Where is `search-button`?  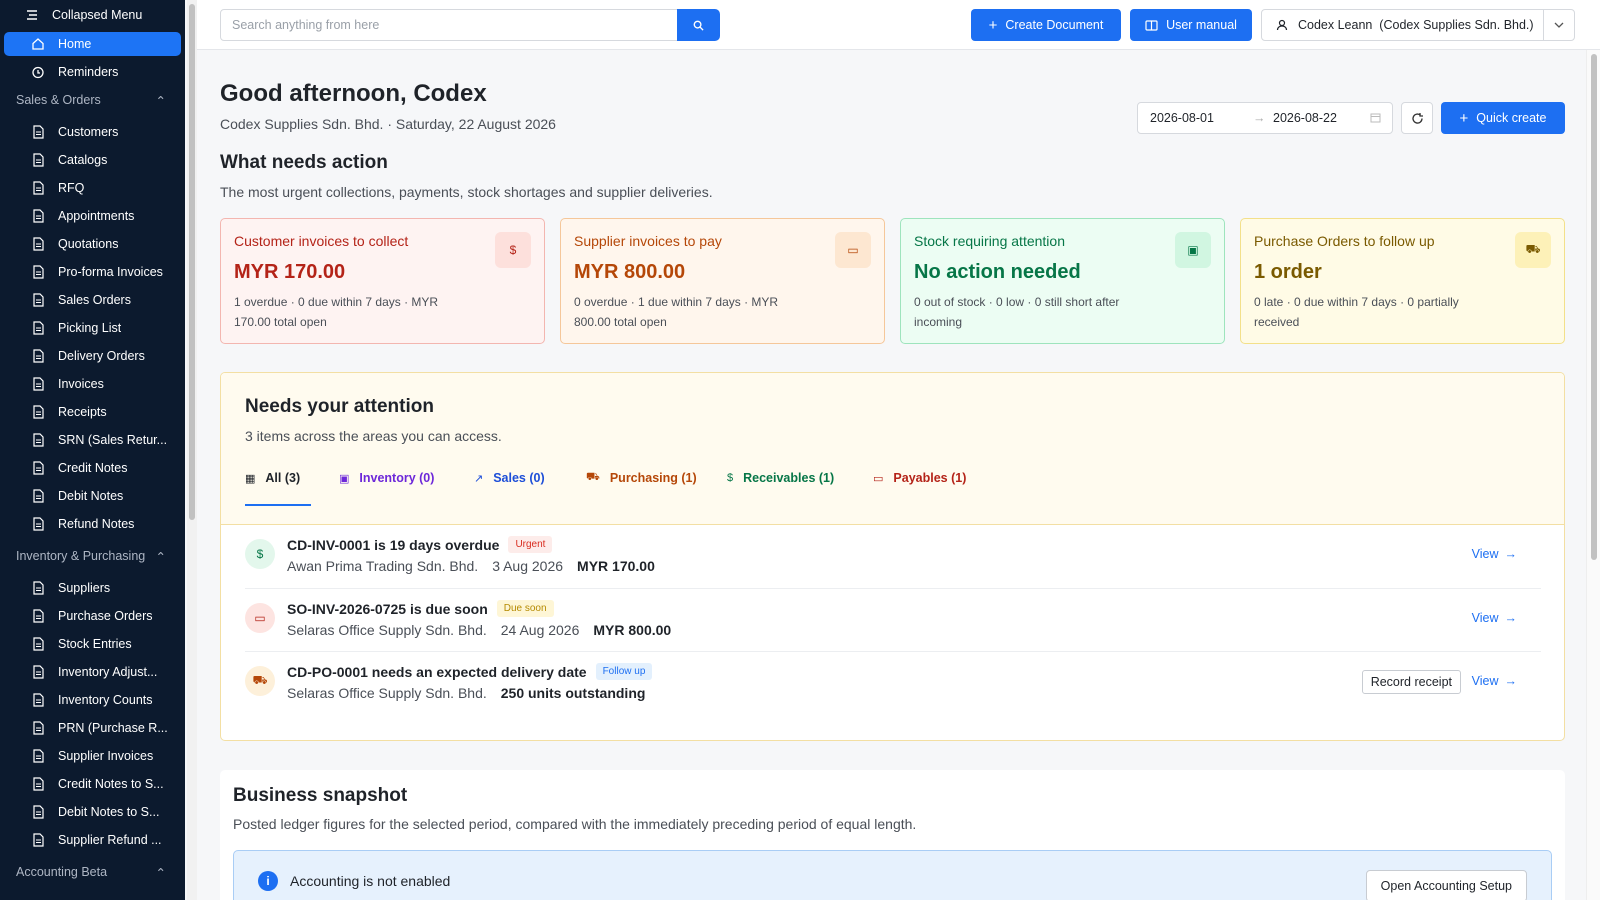
search-button is located at coordinates (698, 25).